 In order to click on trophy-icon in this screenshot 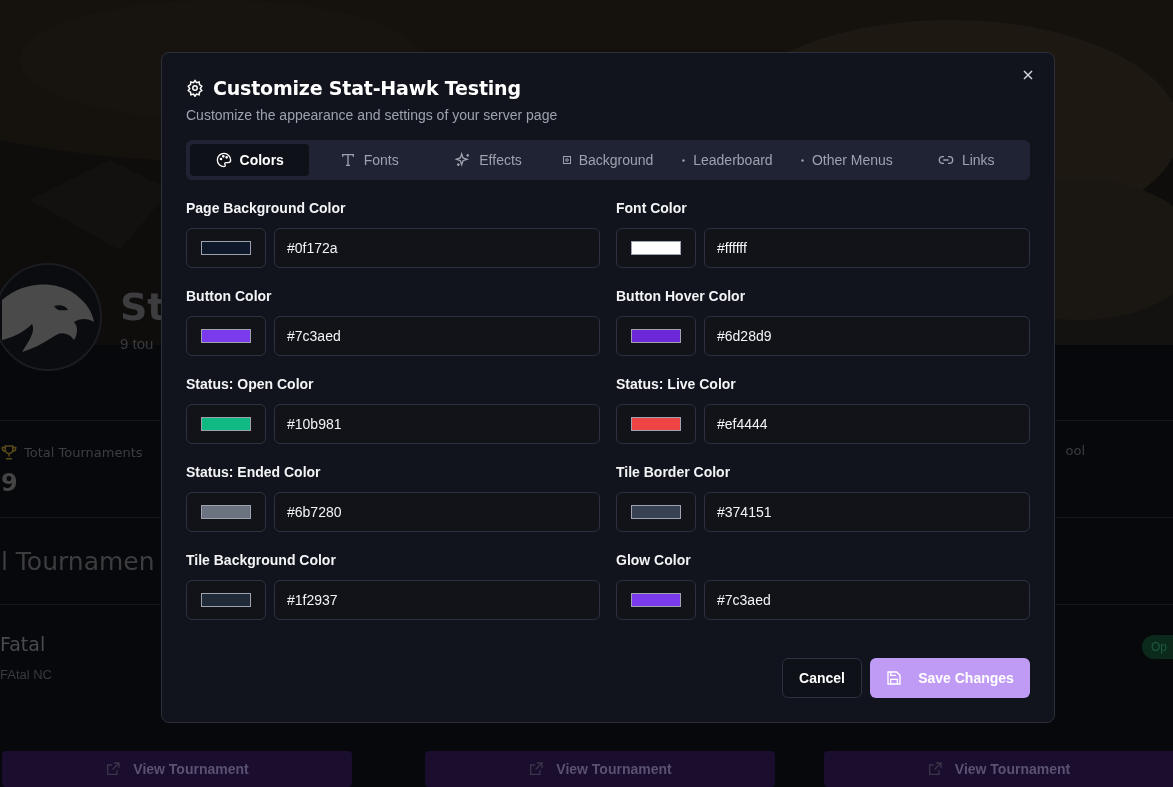, I will do `click(9, 452)`.